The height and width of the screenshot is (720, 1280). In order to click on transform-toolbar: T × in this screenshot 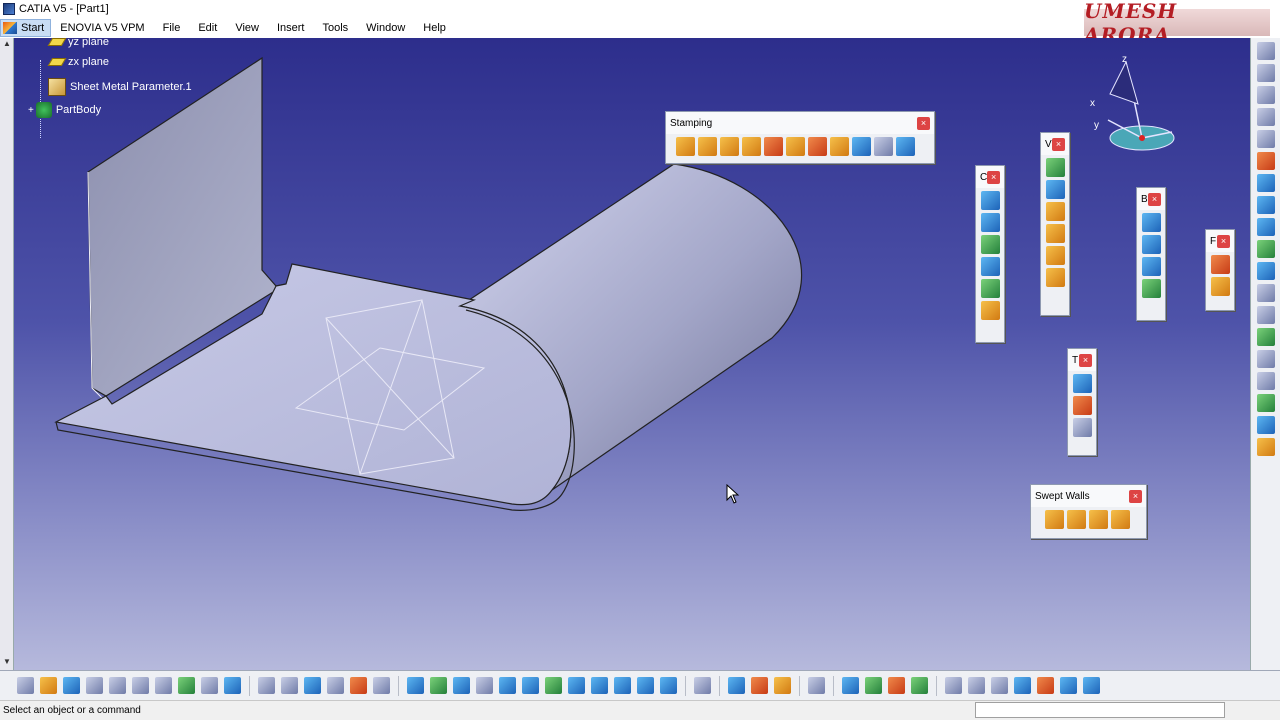, I will do `click(1082, 402)`.